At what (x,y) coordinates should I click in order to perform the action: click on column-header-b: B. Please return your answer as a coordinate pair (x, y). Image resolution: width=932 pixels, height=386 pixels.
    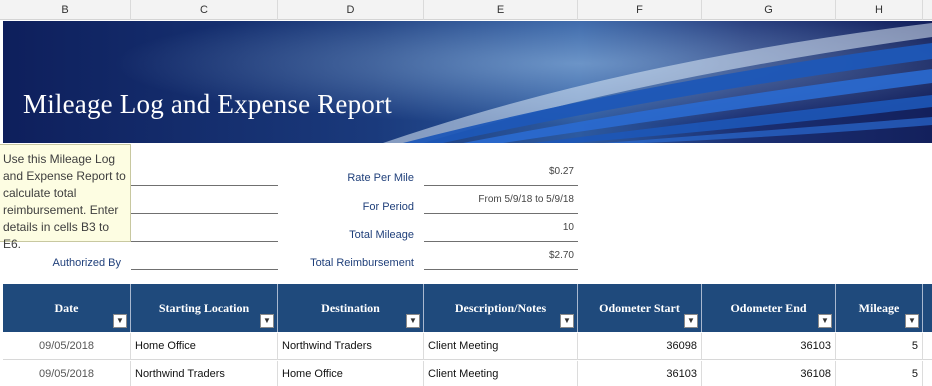
    Looking at the image, I should click on (65, 10).